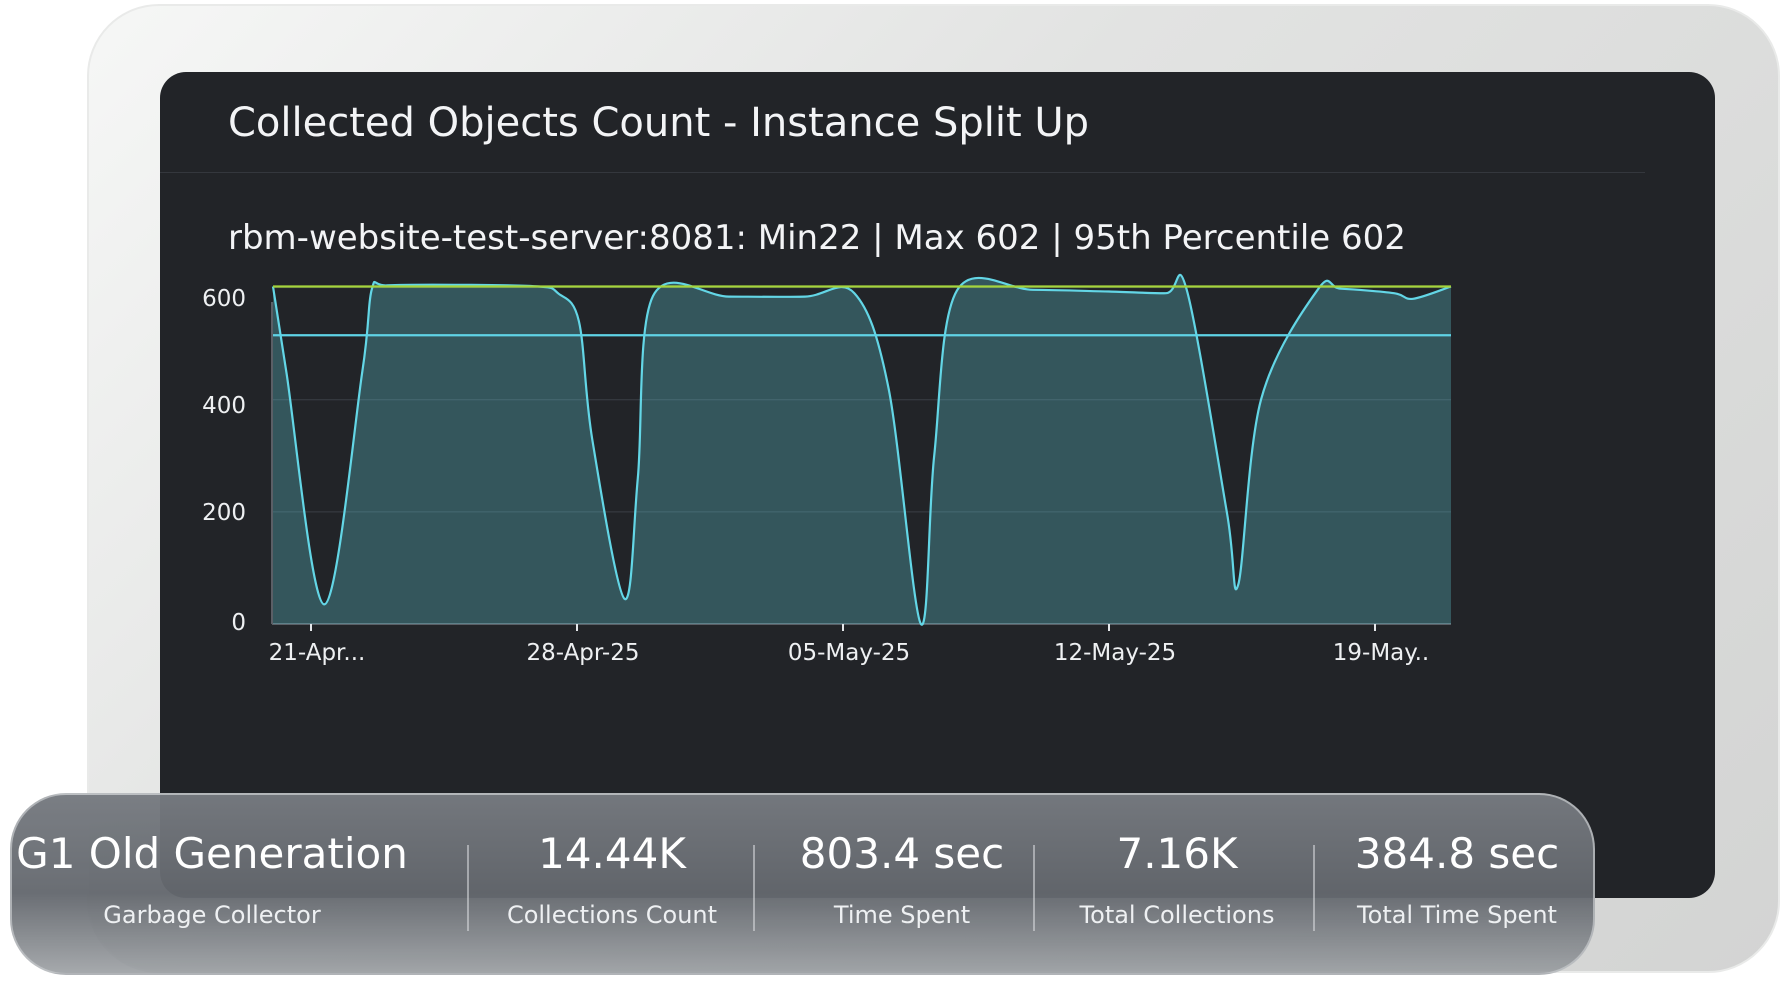 This screenshot has height=984, width=1787. What do you see at coordinates (902, 853) in the screenshot?
I see `stat-value: 803.4 sec` at bounding box center [902, 853].